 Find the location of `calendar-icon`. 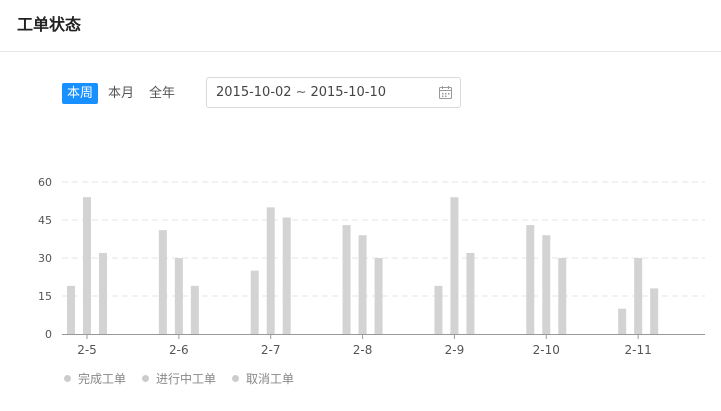

calendar-icon is located at coordinates (445, 92).